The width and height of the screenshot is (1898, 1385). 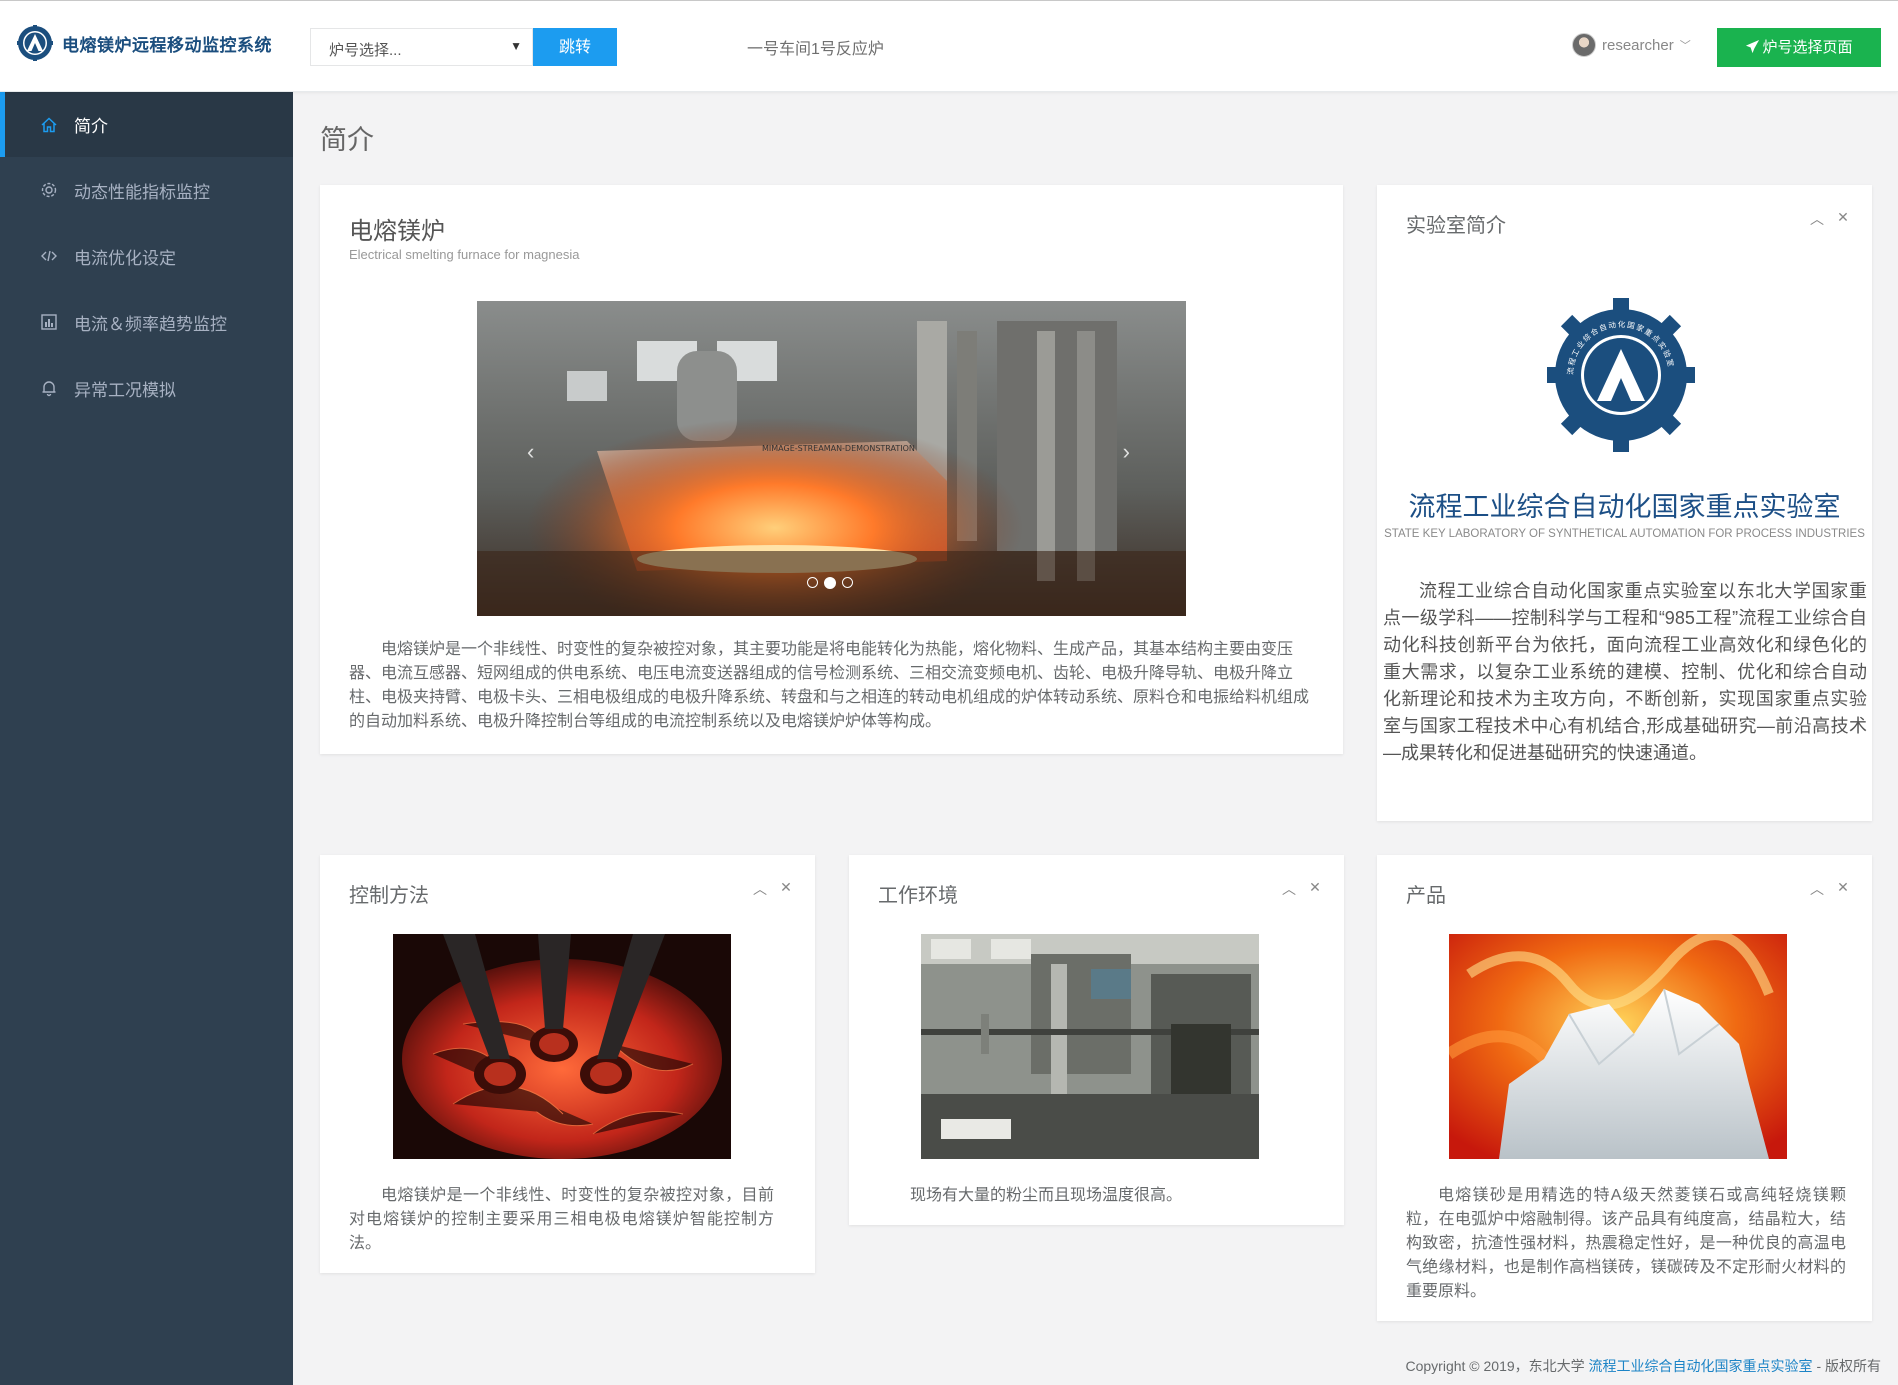 What do you see at coordinates (918, 896) in the screenshot?
I see `panel-title: 工作环境` at bounding box center [918, 896].